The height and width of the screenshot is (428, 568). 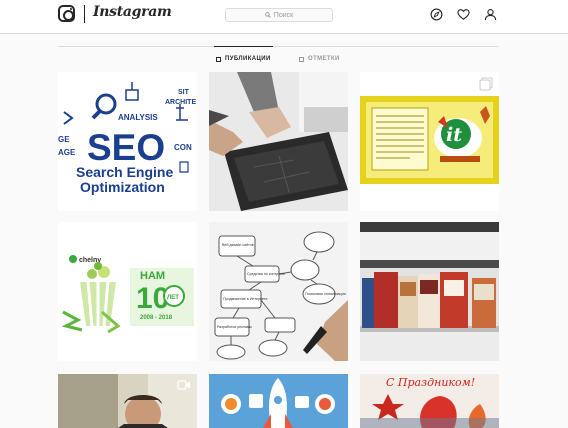 What do you see at coordinates (436, 14) in the screenshot?
I see `compass-icon` at bounding box center [436, 14].